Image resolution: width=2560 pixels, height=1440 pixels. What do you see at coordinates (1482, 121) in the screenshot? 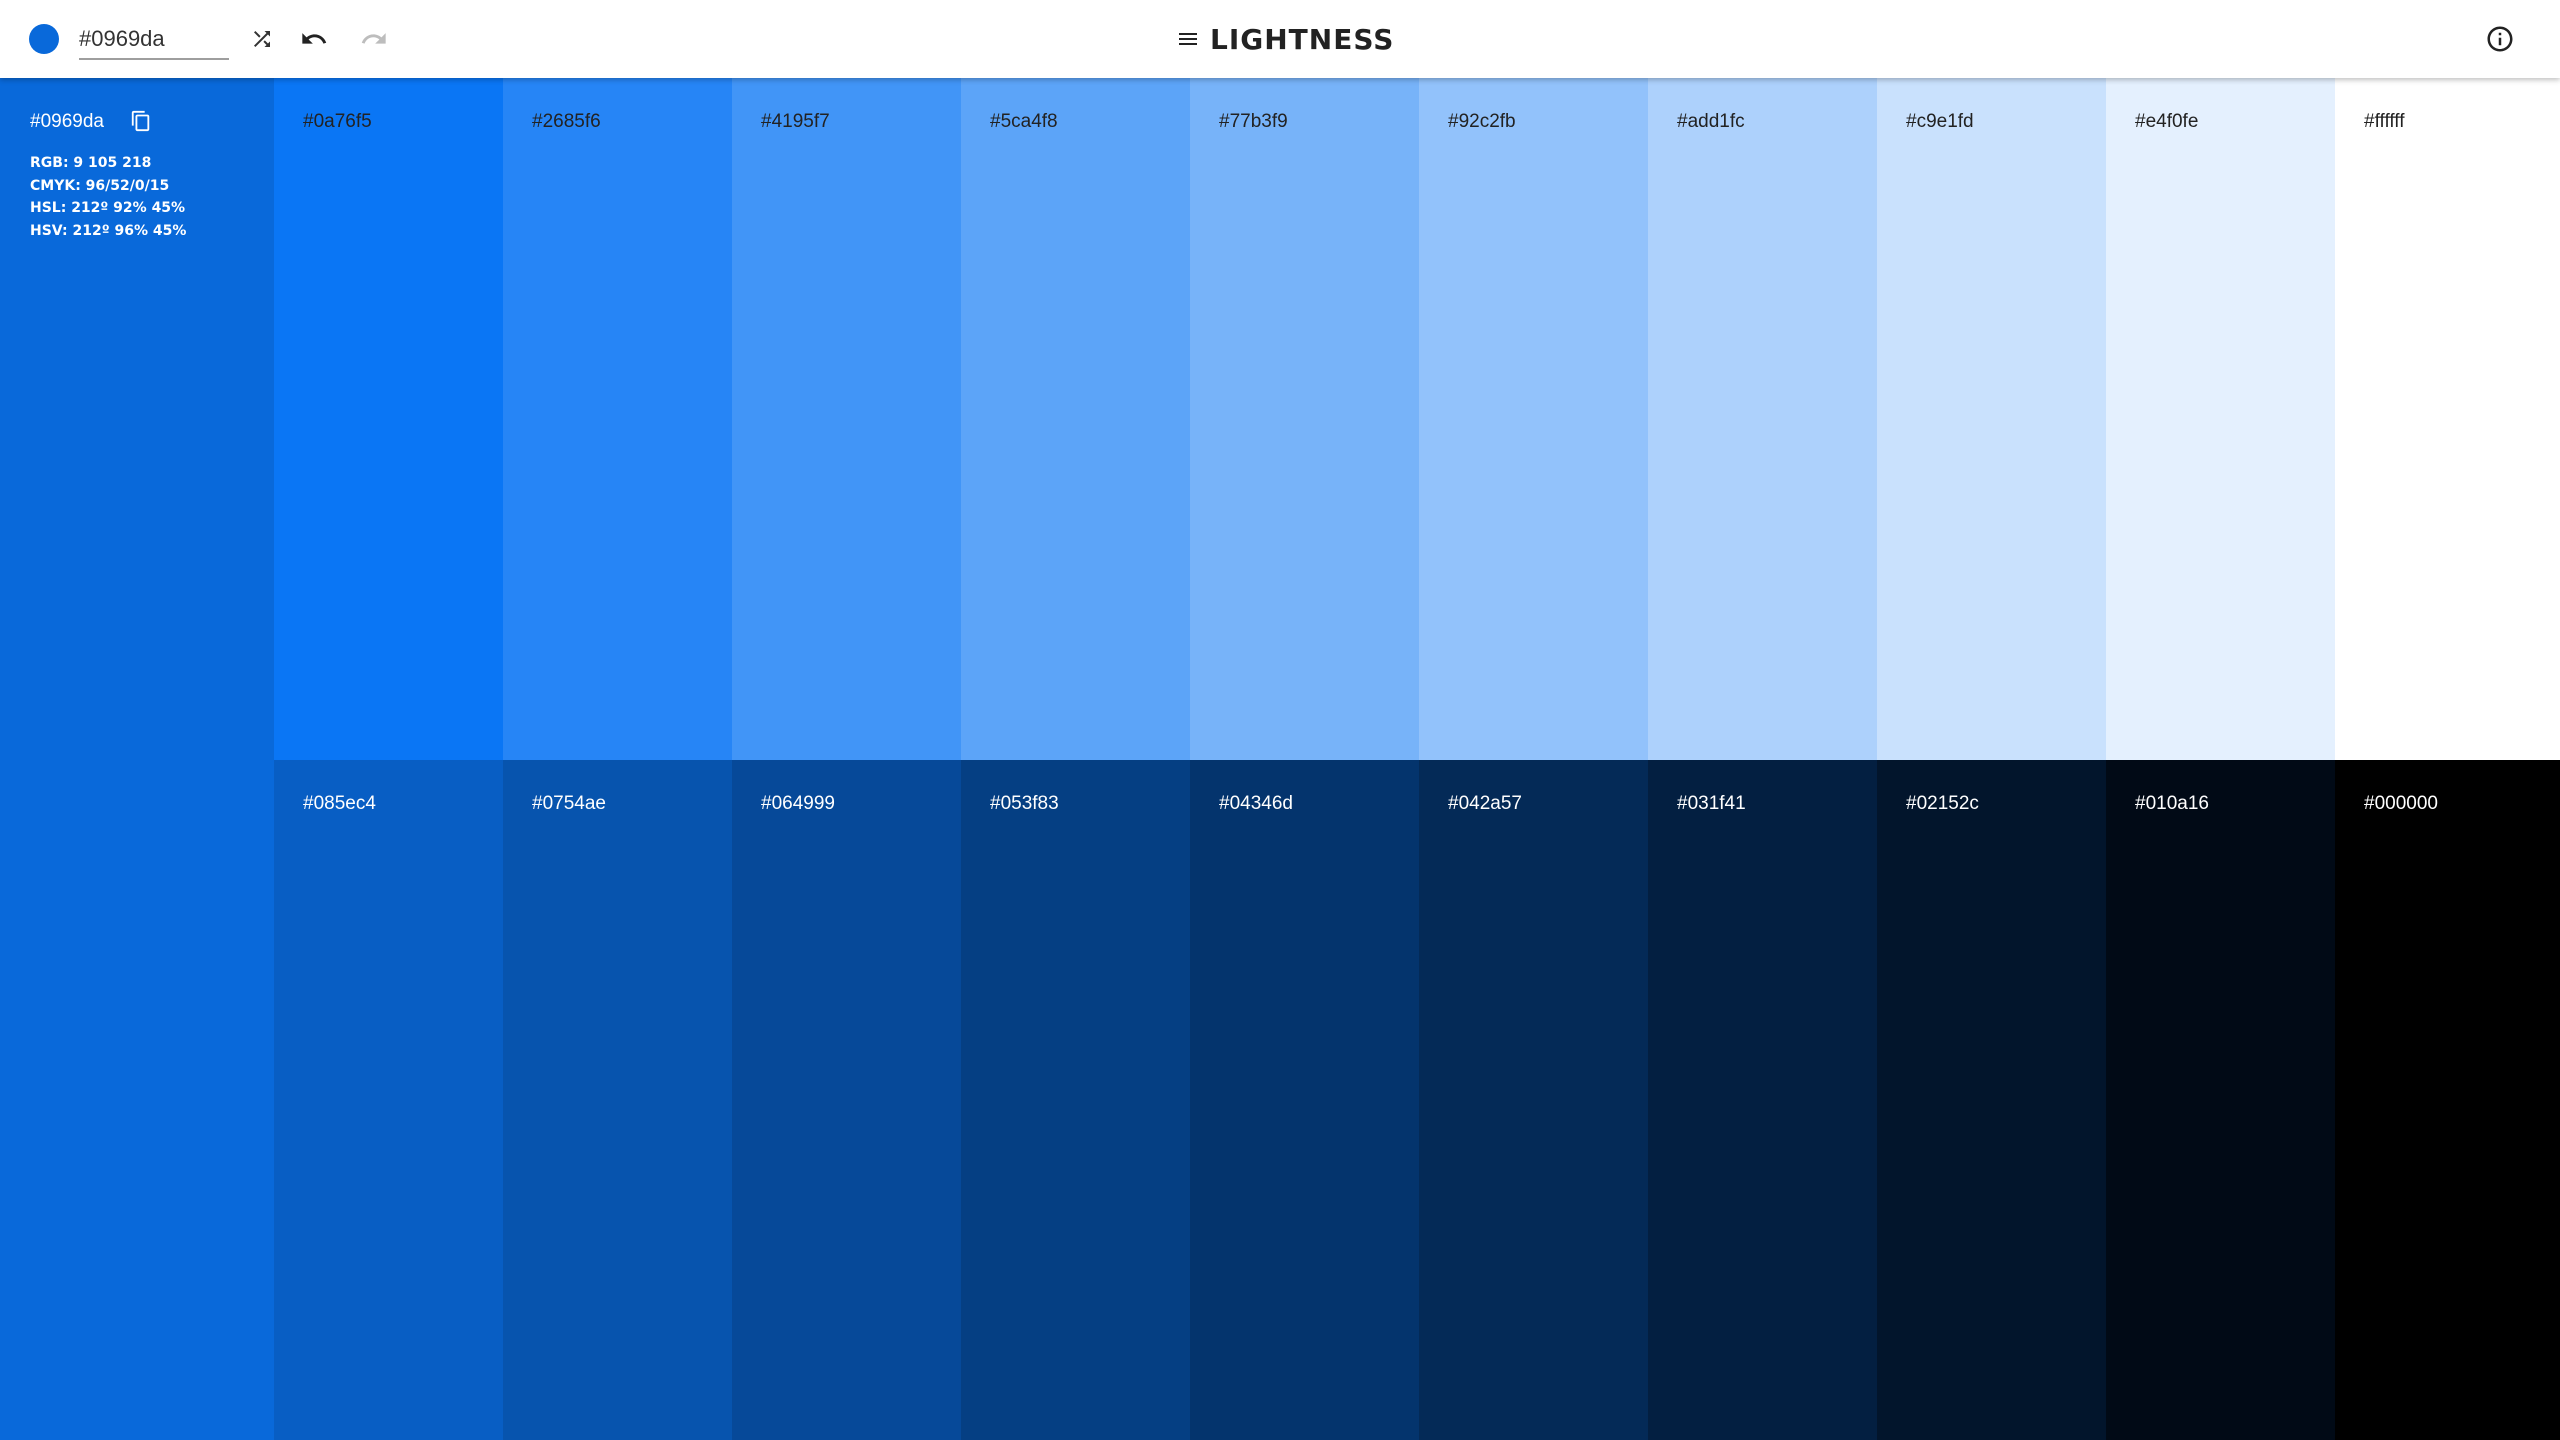
I see `swatch-hex-label: #92c2fb` at bounding box center [1482, 121].